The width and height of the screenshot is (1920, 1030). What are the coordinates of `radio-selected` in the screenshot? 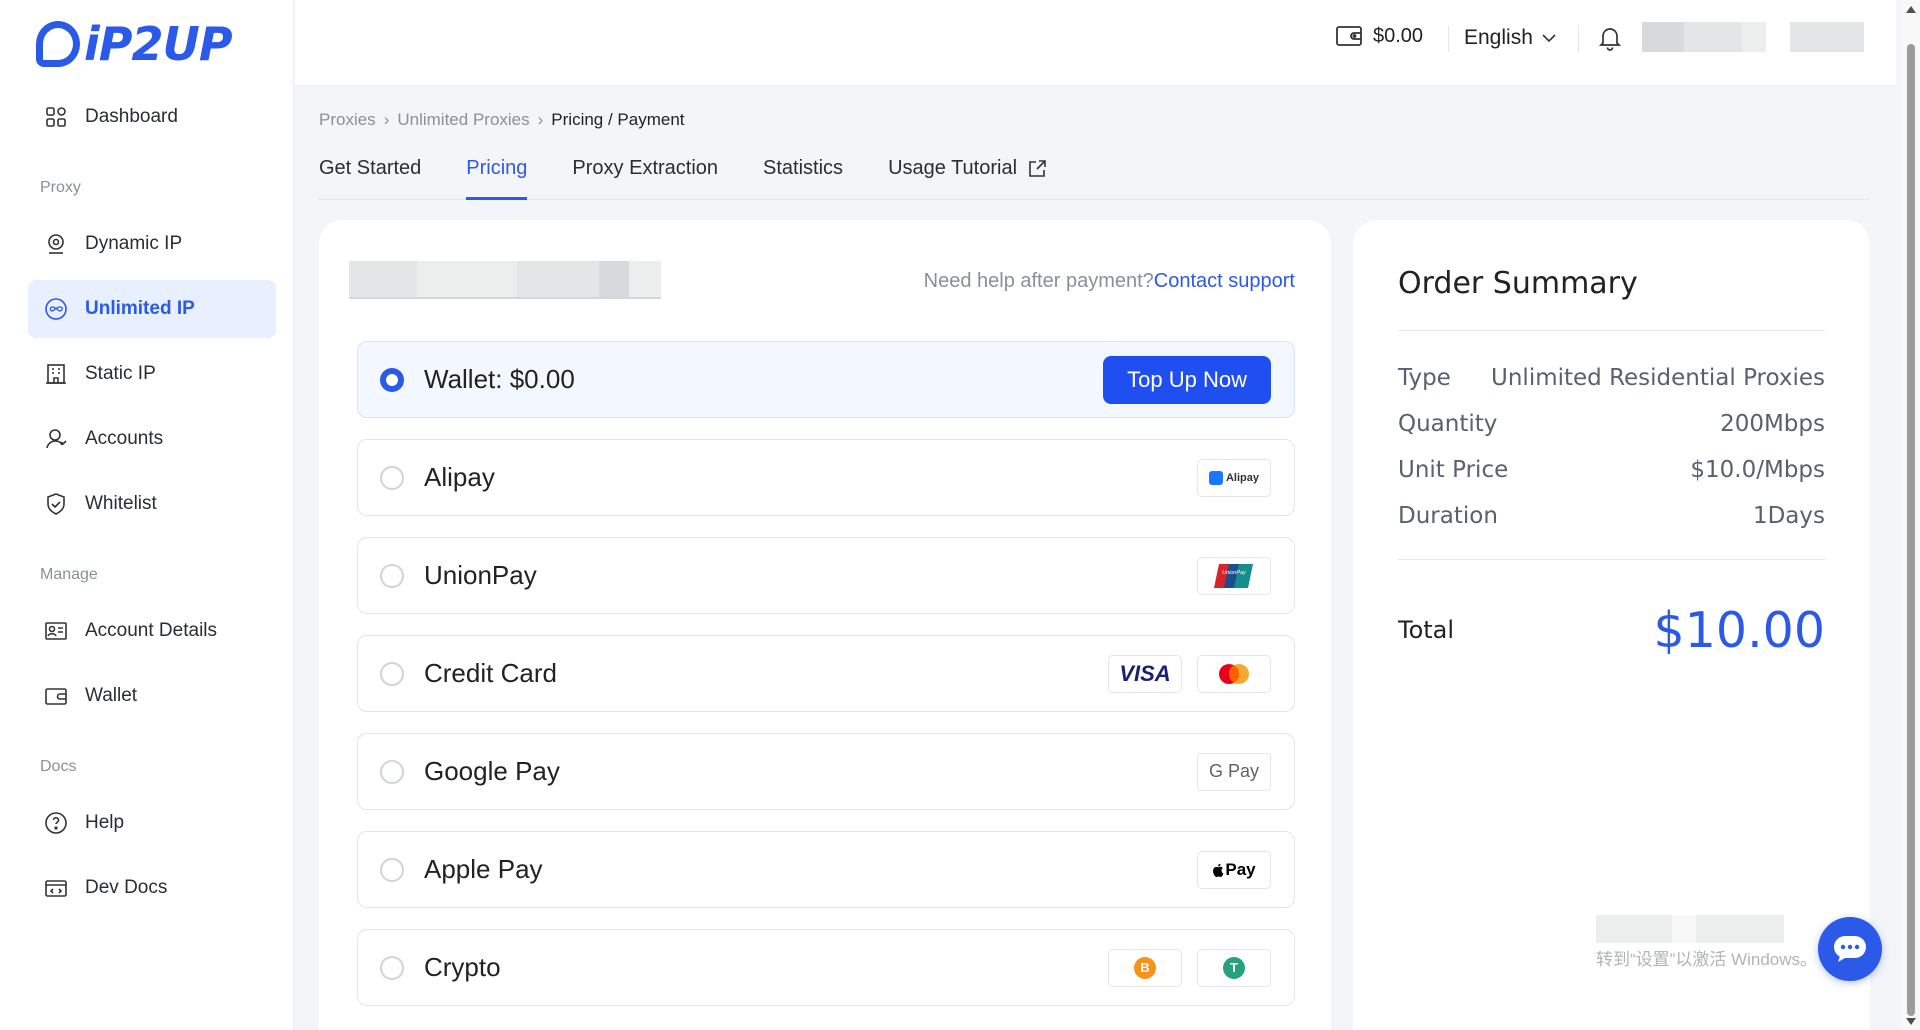 It's located at (392, 379).